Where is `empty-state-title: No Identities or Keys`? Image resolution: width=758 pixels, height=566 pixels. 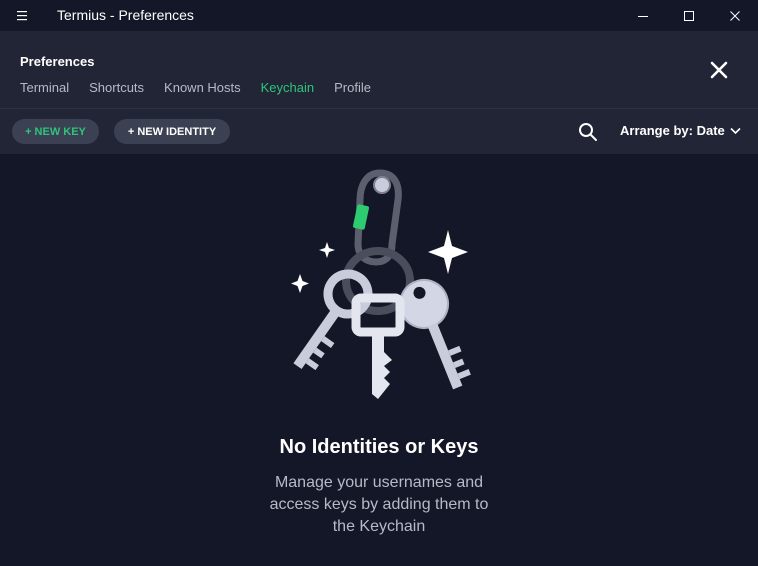
empty-state-title: No Identities or Keys is located at coordinates (379, 447).